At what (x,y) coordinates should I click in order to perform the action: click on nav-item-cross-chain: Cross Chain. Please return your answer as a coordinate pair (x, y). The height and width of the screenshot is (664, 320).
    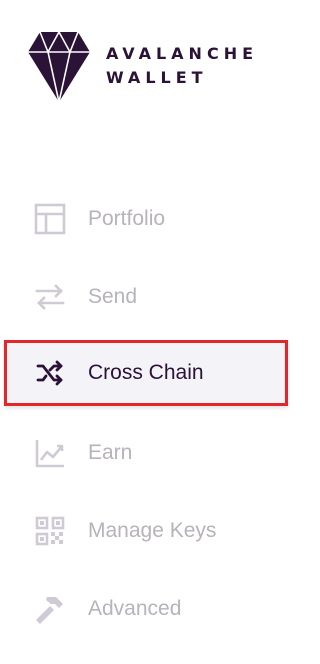
    Looking at the image, I should click on (146, 373).